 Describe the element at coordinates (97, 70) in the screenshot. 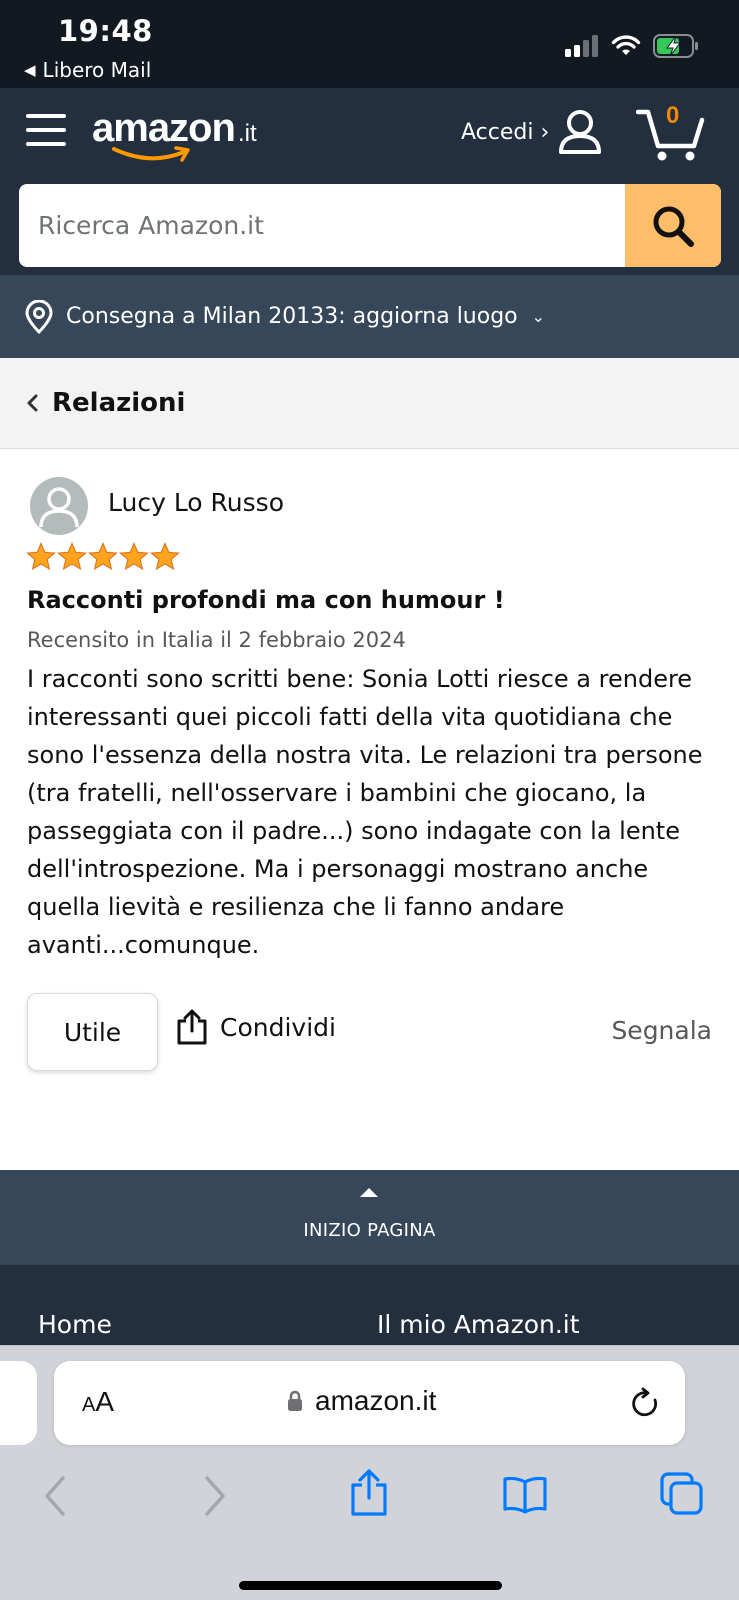

I see `back-app-label: Libero Mail` at that location.